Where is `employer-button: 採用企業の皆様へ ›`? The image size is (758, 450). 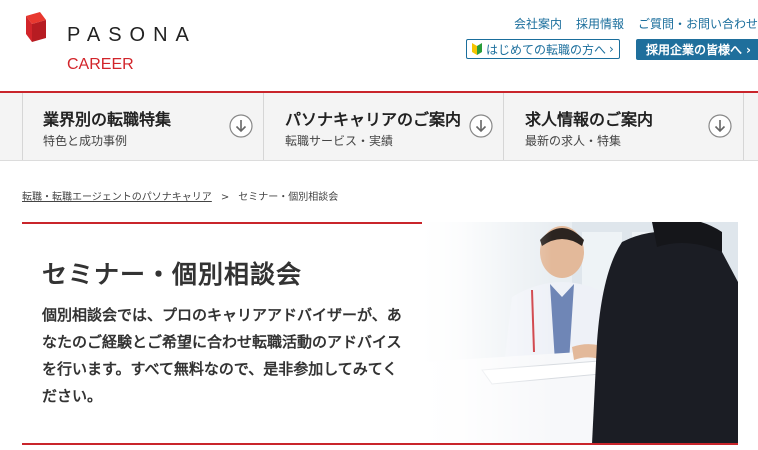 employer-button: 採用企業の皆様へ › is located at coordinates (697, 49).